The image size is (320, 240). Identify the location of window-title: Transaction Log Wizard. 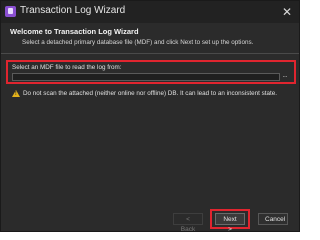
(73, 10).